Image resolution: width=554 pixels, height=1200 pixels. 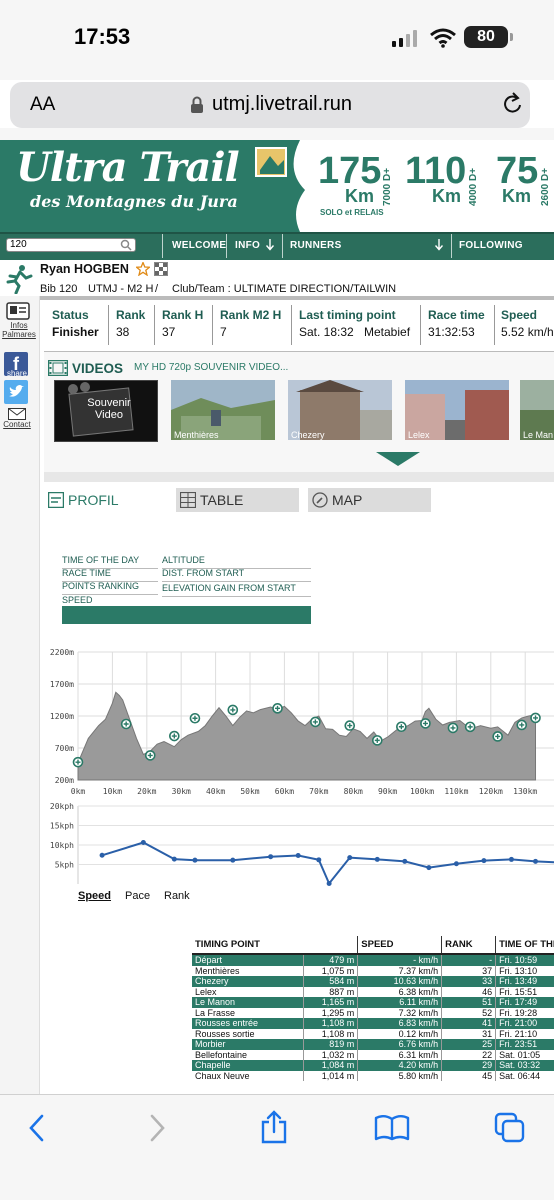 What do you see at coordinates (188, 500) in the screenshot?
I see `table-icon` at bounding box center [188, 500].